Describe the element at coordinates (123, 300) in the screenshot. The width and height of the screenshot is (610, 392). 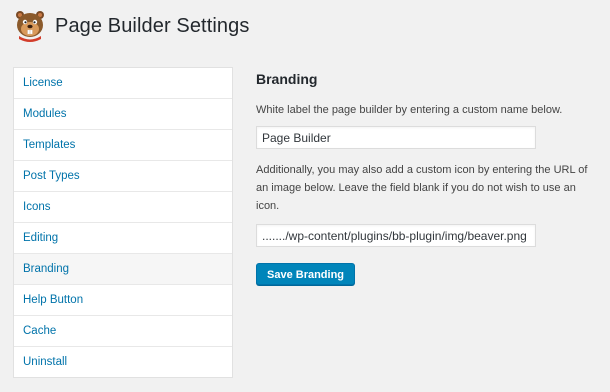
I see `sidebar-item-help-button: Help Button` at that location.